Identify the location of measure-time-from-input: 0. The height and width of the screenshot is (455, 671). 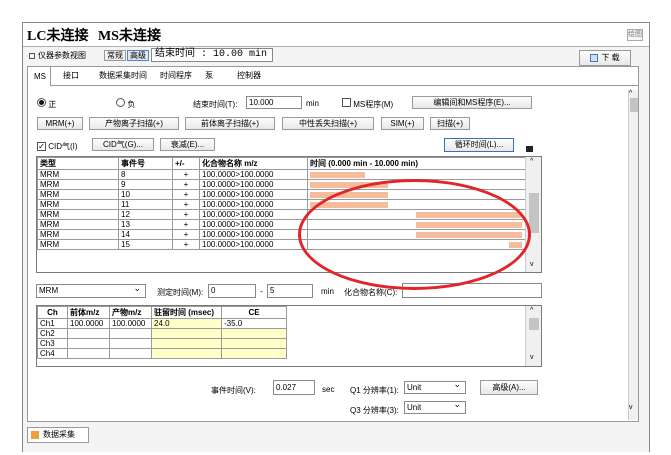
(232, 291).